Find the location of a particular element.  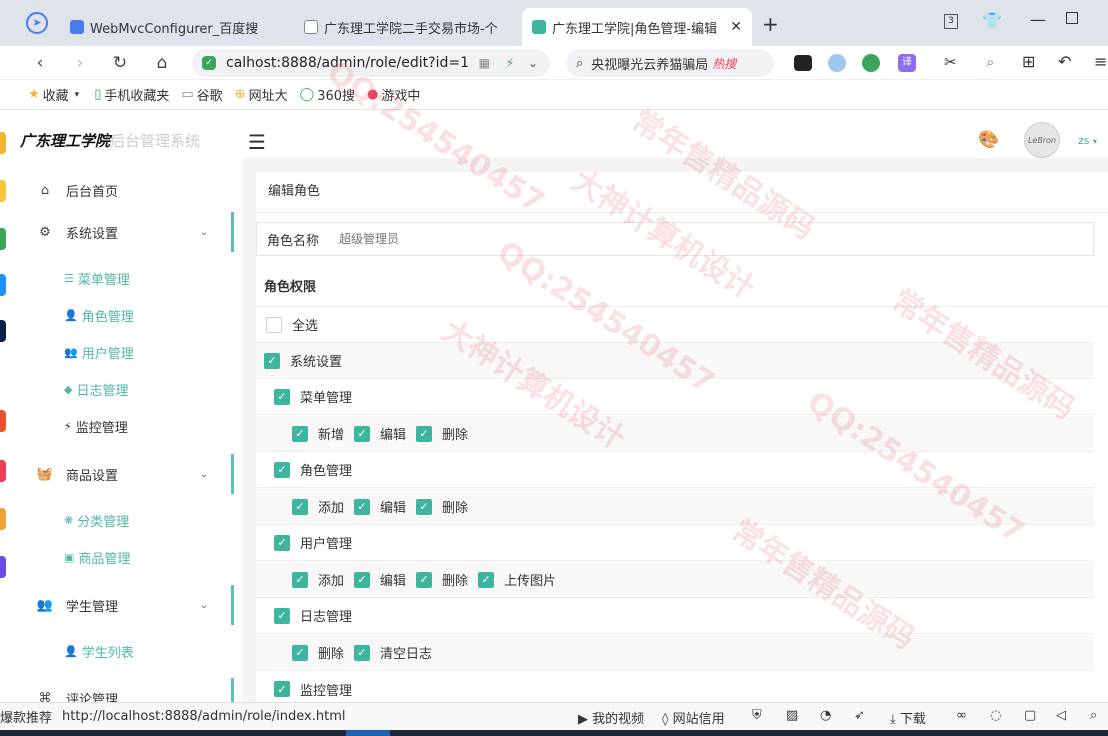

bookmark-favorites: ★ 收藏 ▾ is located at coordinates (55, 94).